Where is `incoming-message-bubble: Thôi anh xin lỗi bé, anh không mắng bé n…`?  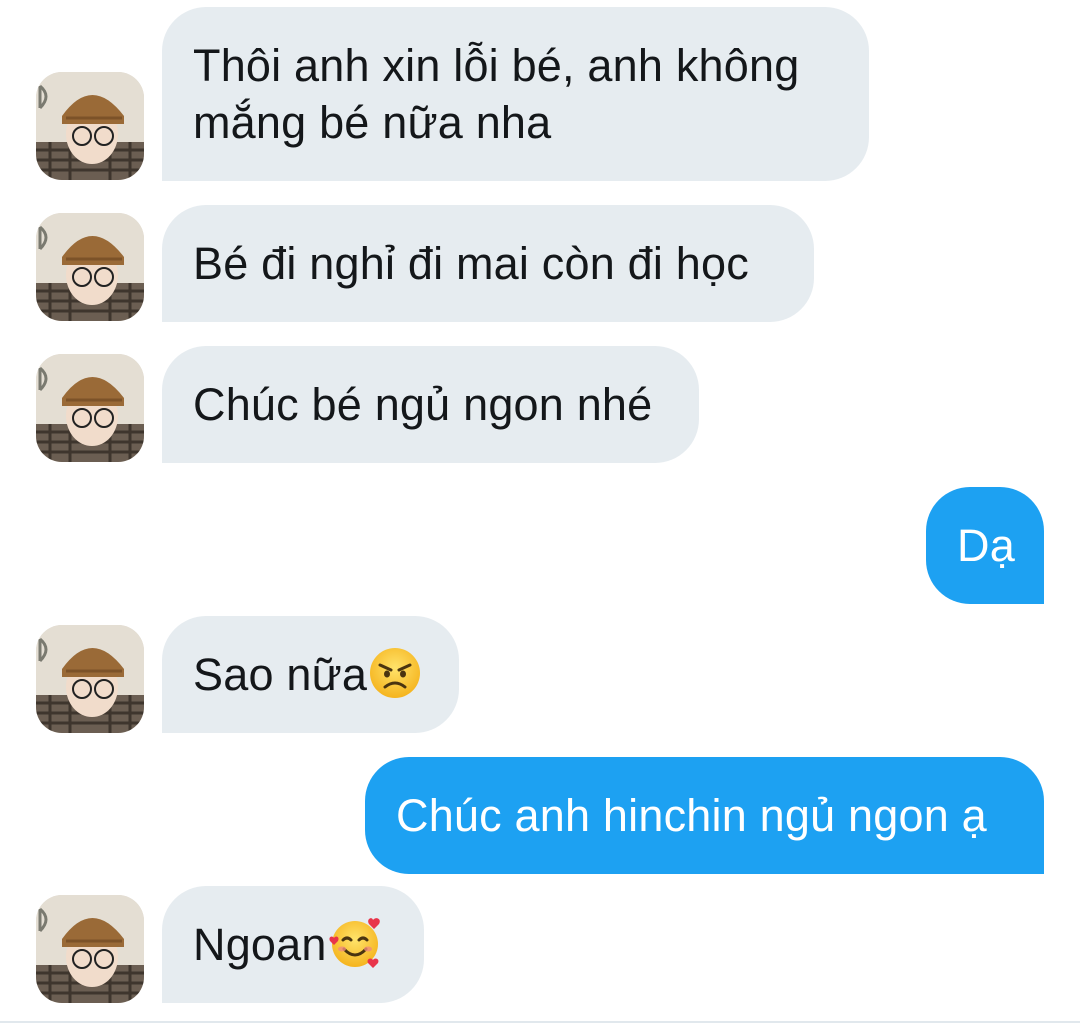
incoming-message-bubble: Thôi anh xin lỗi bé, anh không mắng bé n… is located at coordinates (515, 94).